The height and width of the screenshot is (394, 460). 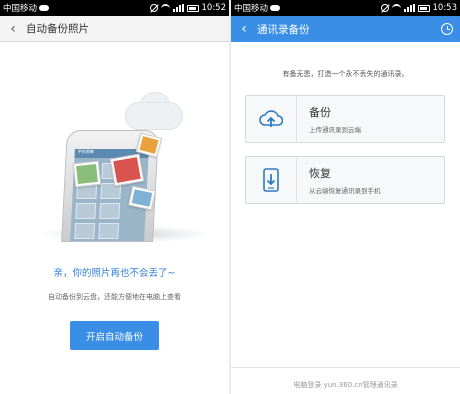 What do you see at coordinates (214, 8) in the screenshot?
I see `clock-label: 10:52` at bounding box center [214, 8].